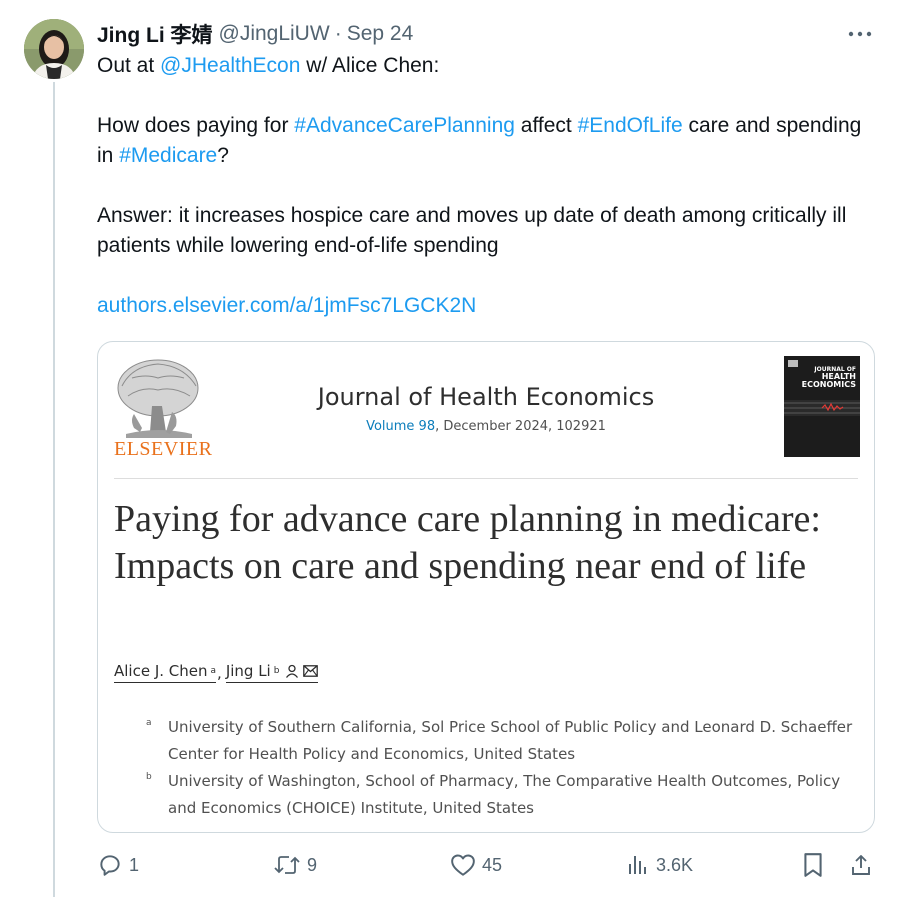 Image resolution: width=898 pixels, height=897 pixels. What do you see at coordinates (149, 777) in the screenshot?
I see `affiliation-b-mark: b` at bounding box center [149, 777].